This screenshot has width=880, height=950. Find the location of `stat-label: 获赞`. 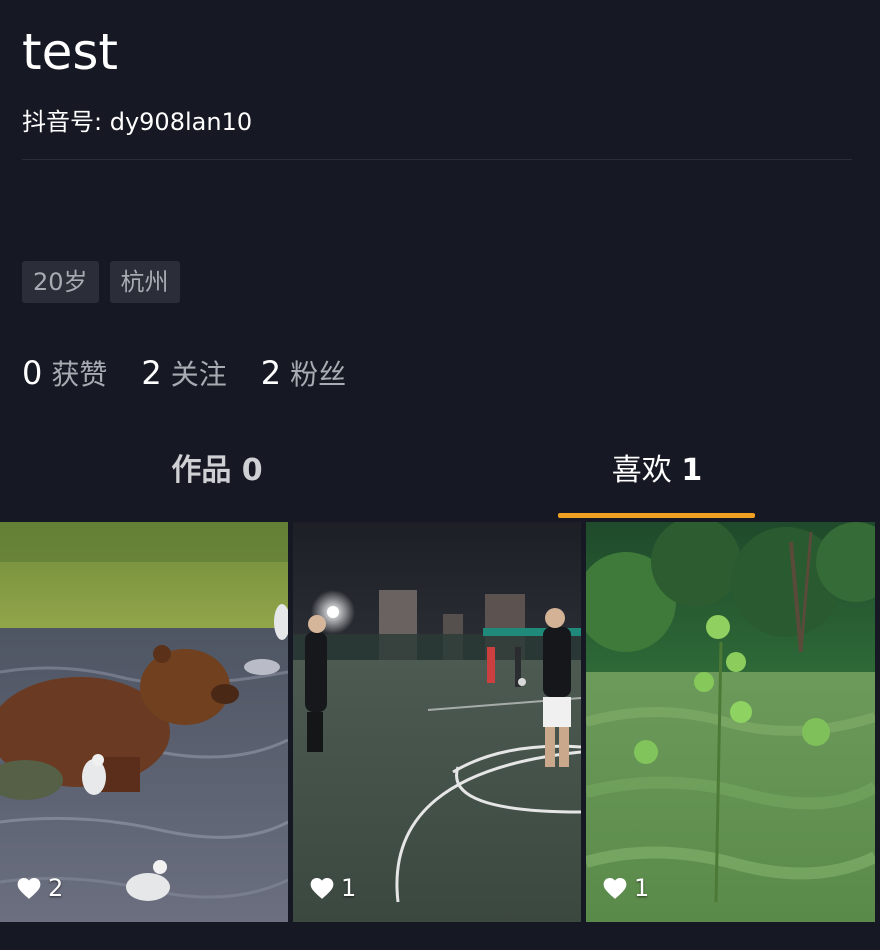

stat-label: 获赞 is located at coordinates (79, 374).